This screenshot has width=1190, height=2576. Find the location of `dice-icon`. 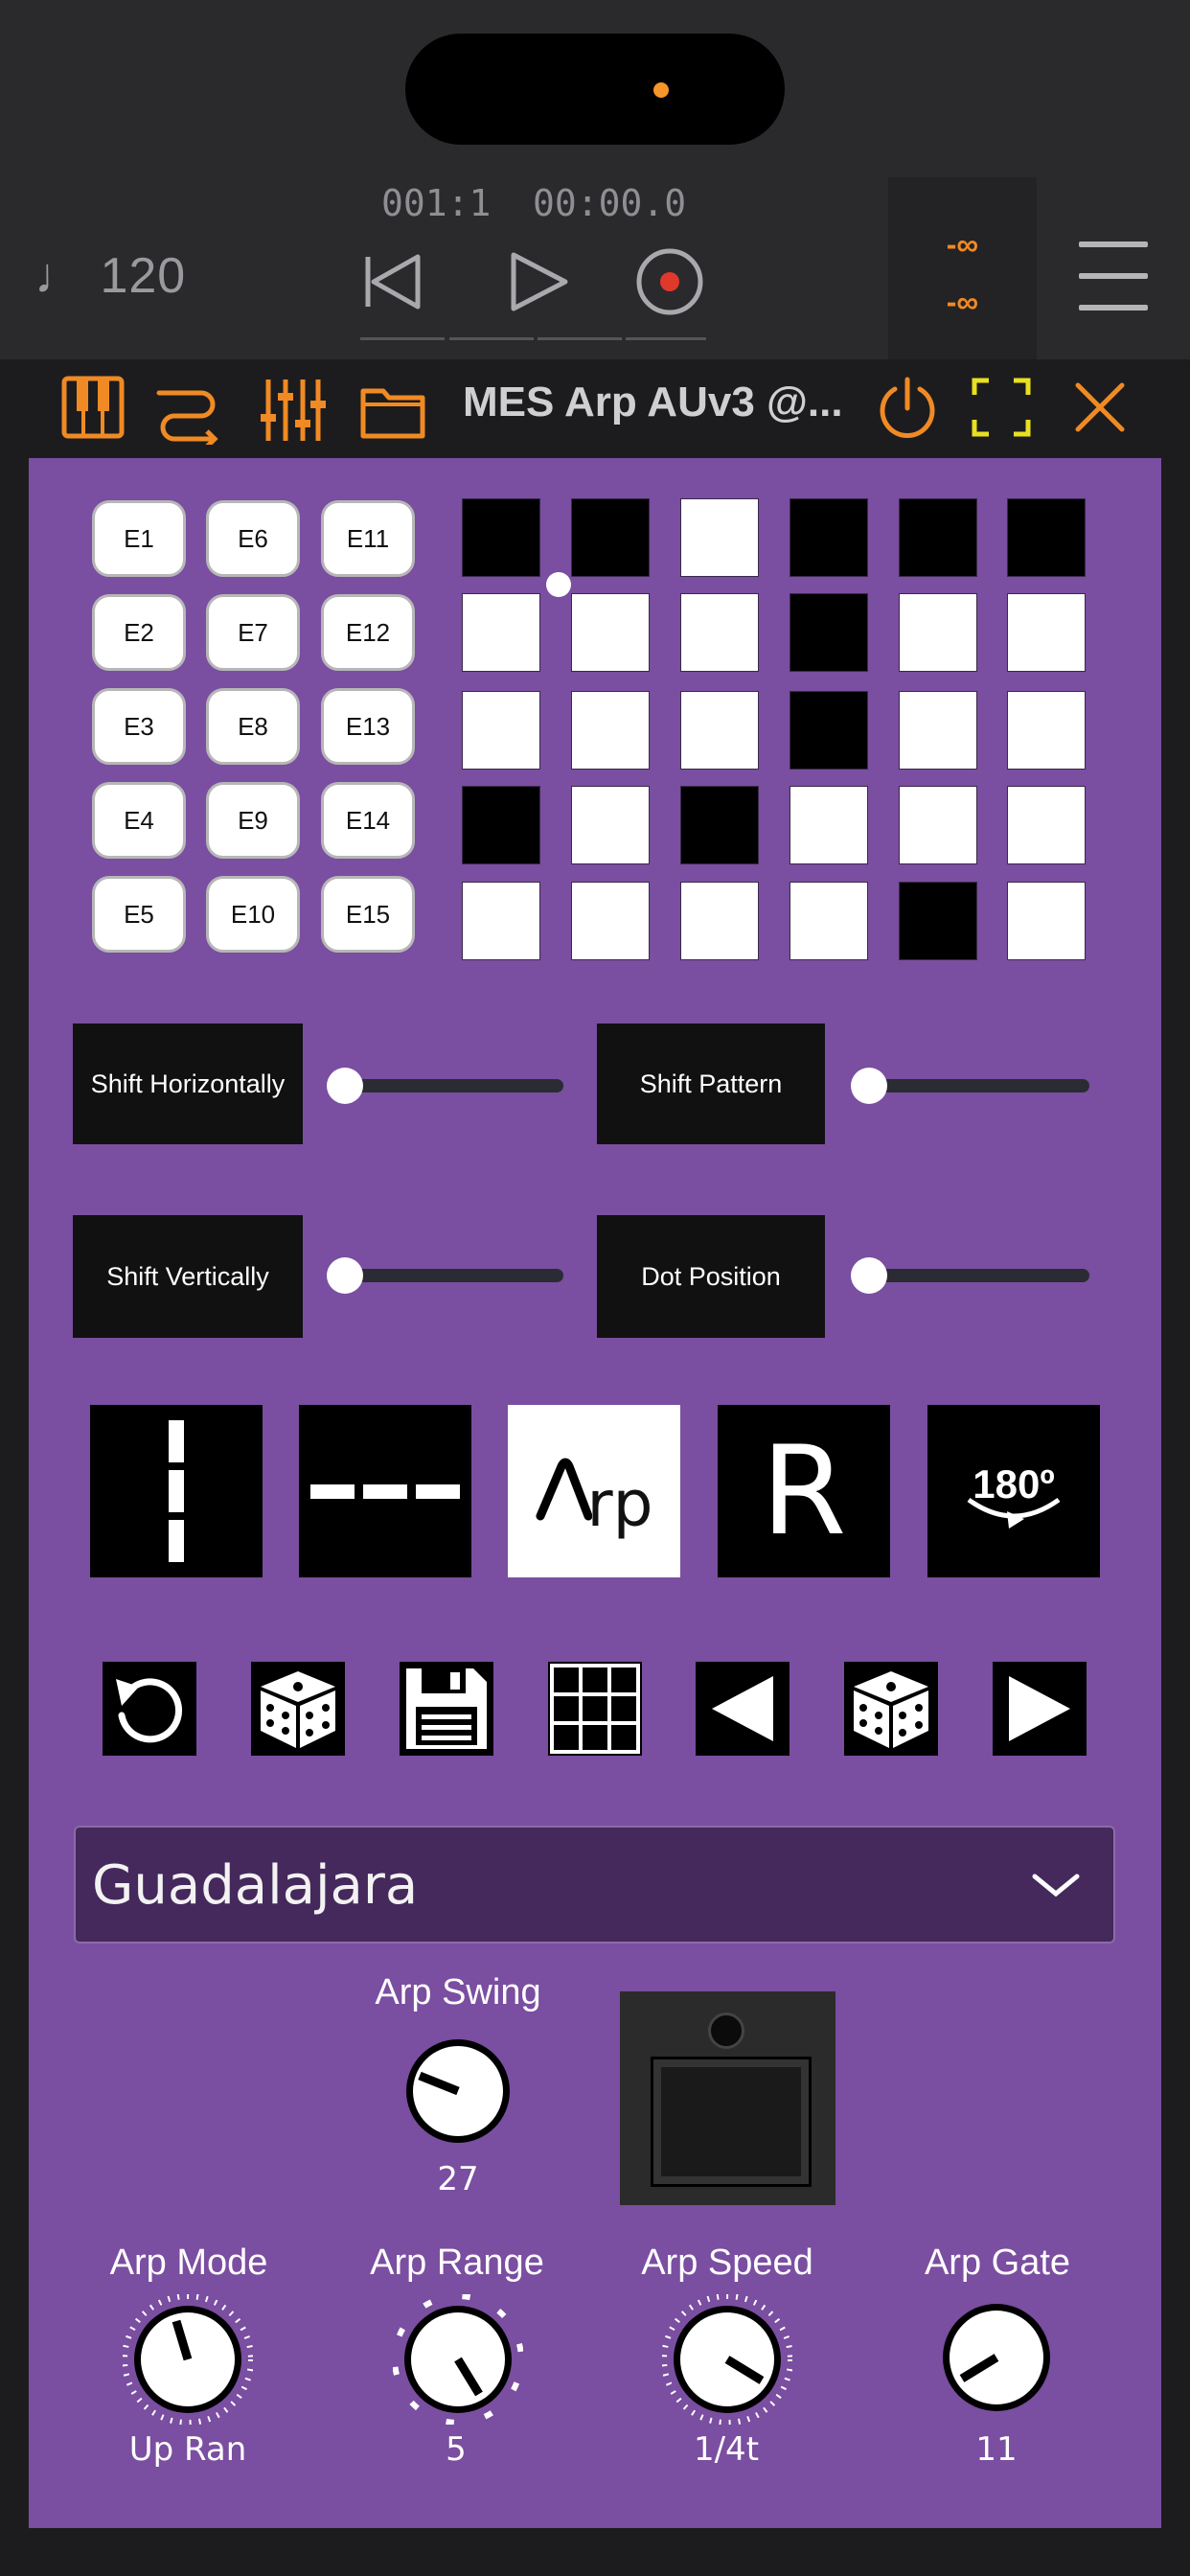

dice-icon is located at coordinates (298, 1709).